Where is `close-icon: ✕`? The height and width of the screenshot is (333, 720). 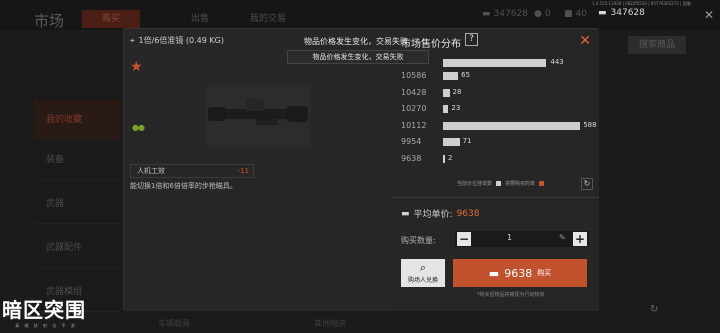 close-icon: ✕ is located at coordinates (709, 15).